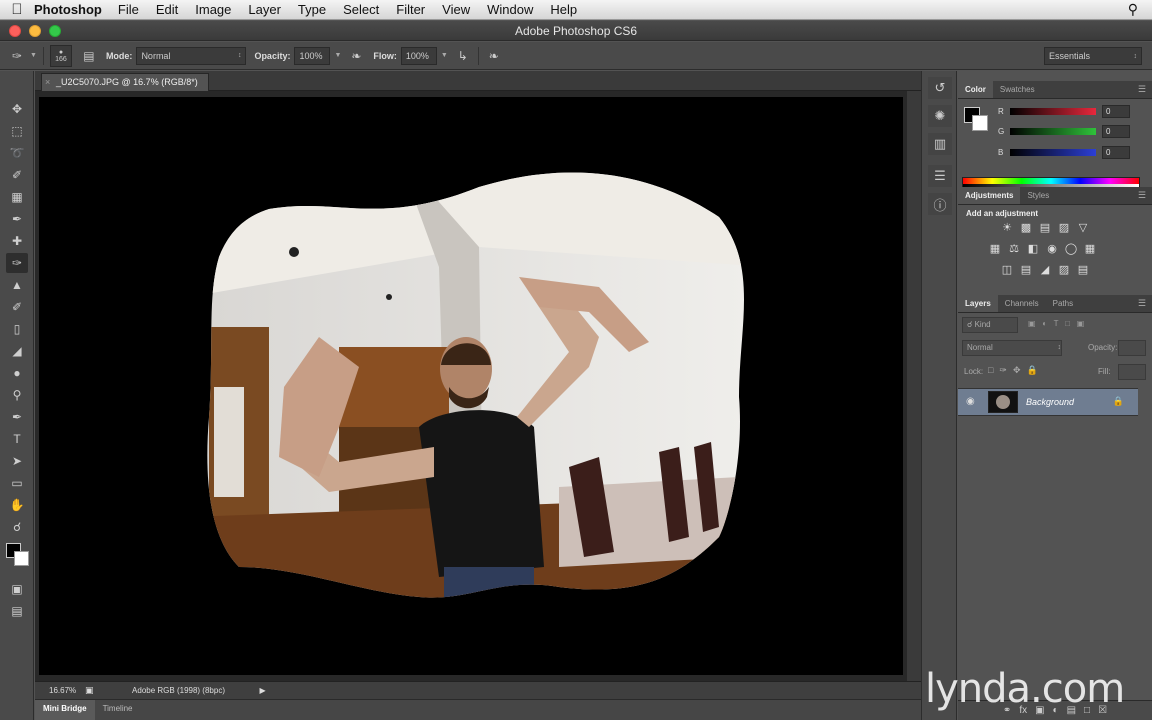 The width and height of the screenshot is (1152, 720). Describe the element at coordinates (125, 82) in the screenshot. I see `document-tab: × _U2C5070.JPG @ 16.7% (RGB/8*)` at that location.